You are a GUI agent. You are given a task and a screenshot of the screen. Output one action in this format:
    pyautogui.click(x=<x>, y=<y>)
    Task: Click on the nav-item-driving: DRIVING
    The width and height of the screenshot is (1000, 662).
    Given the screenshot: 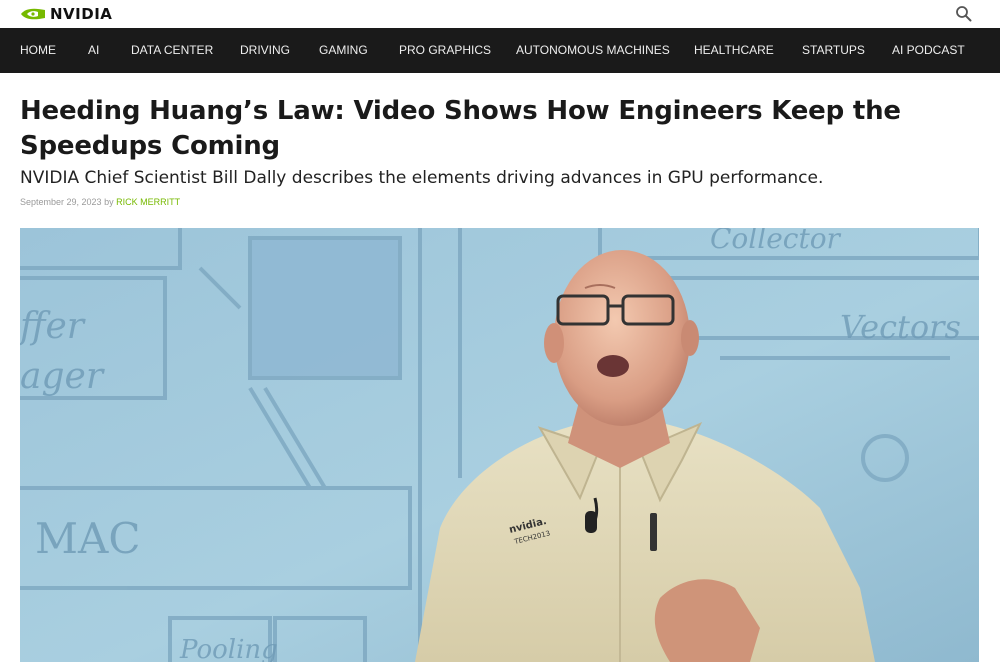 What is the action you would take?
    pyautogui.click(x=265, y=50)
    